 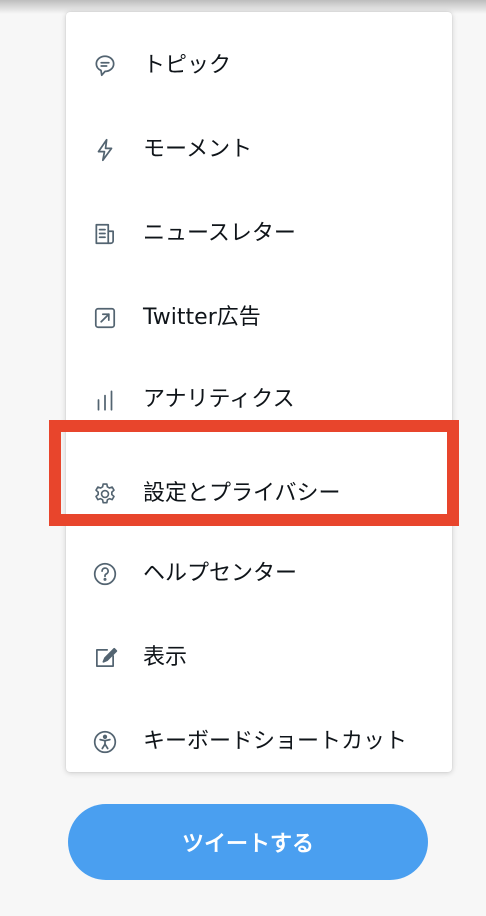 What do you see at coordinates (105, 400) in the screenshot?
I see `analytics-icon` at bounding box center [105, 400].